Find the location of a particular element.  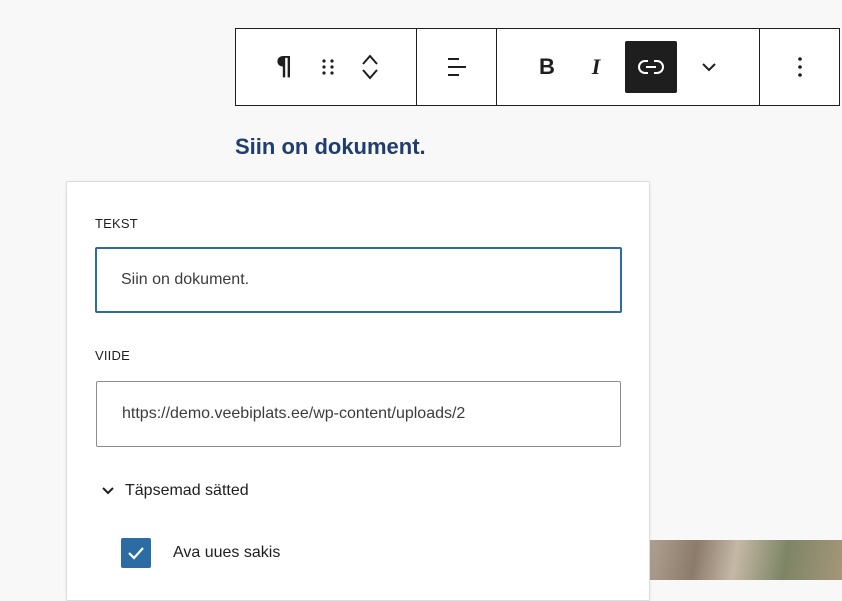

link-url-input is located at coordinates (358, 414).